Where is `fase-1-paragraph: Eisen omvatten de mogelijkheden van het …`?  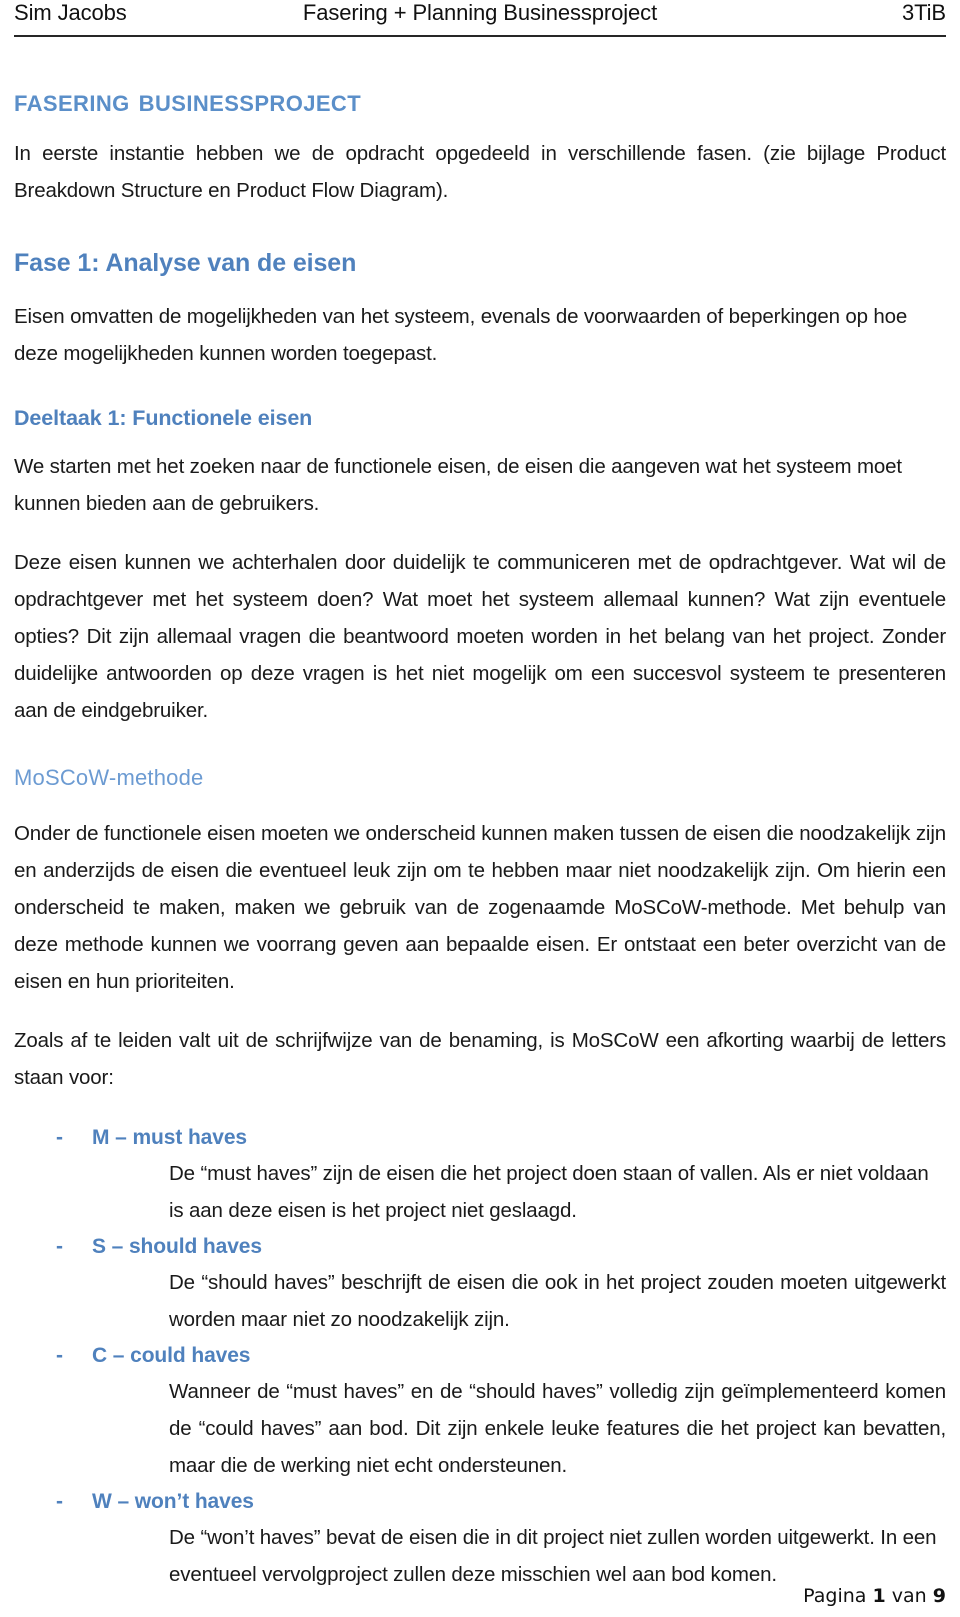
fase-1-paragraph: Eisen omvatten de mogelijkheden van het … is located at coordinates (461, 335).